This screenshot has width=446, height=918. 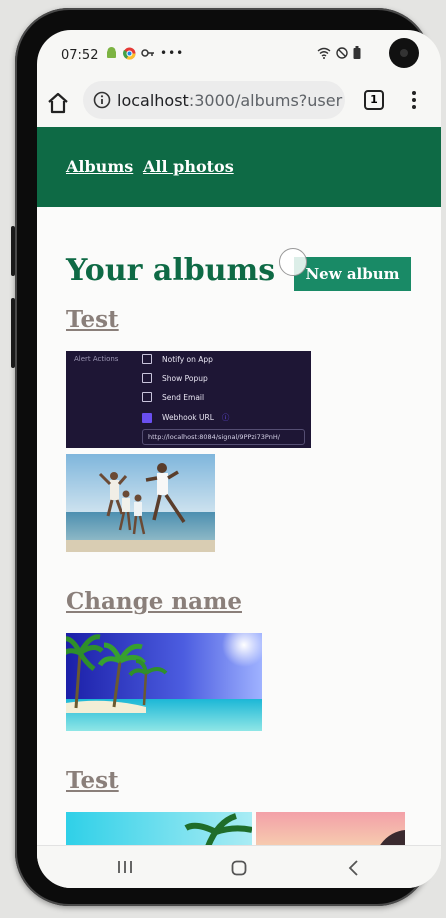 What do you see at coordinates (357, 52) in the screenshot?
I see `battery-icon` at bounding box center [357, 52].